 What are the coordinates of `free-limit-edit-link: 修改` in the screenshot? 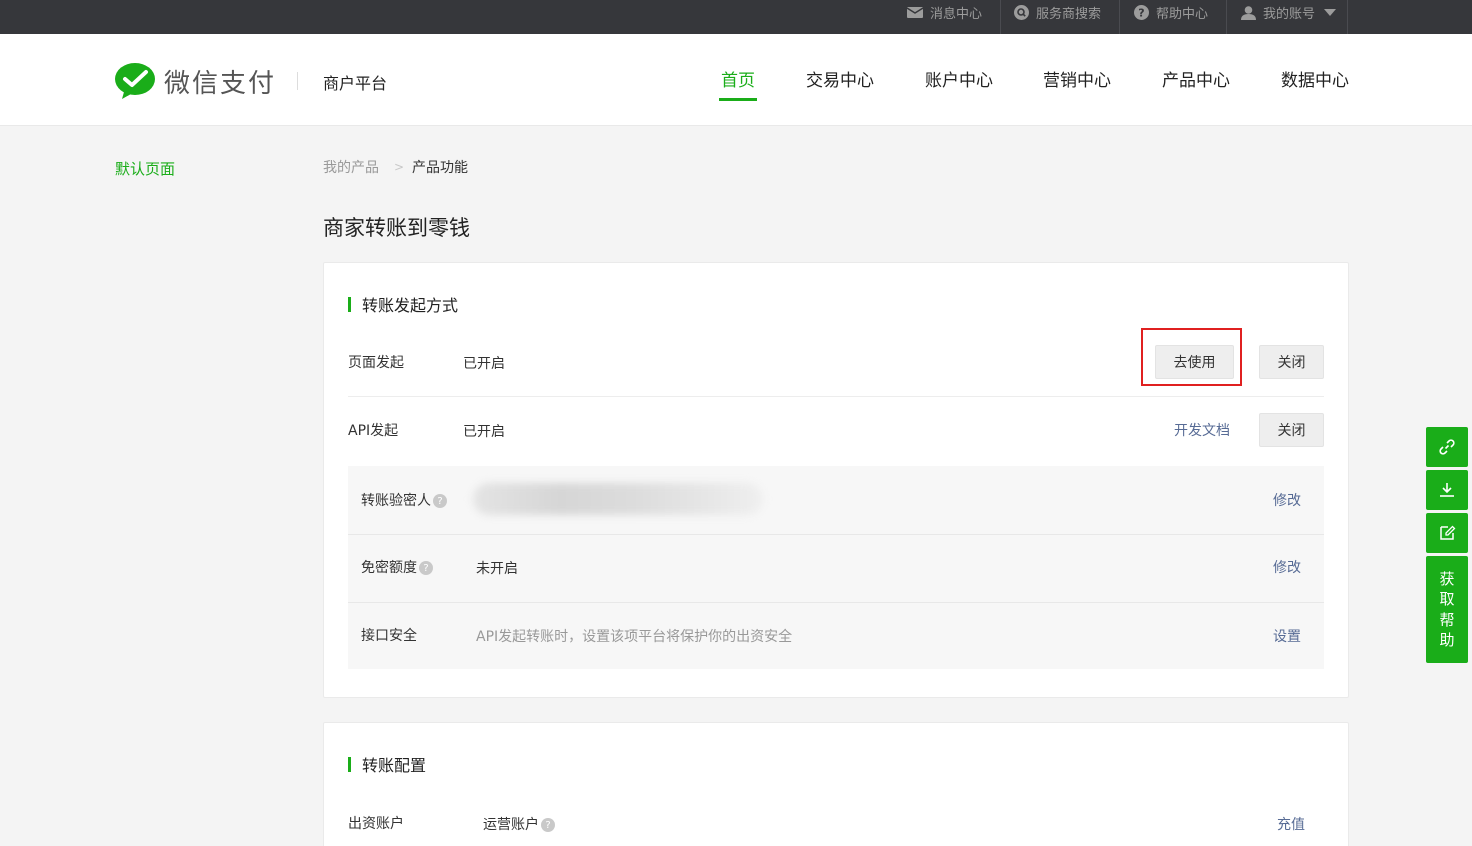 It's located at (1287, 567).